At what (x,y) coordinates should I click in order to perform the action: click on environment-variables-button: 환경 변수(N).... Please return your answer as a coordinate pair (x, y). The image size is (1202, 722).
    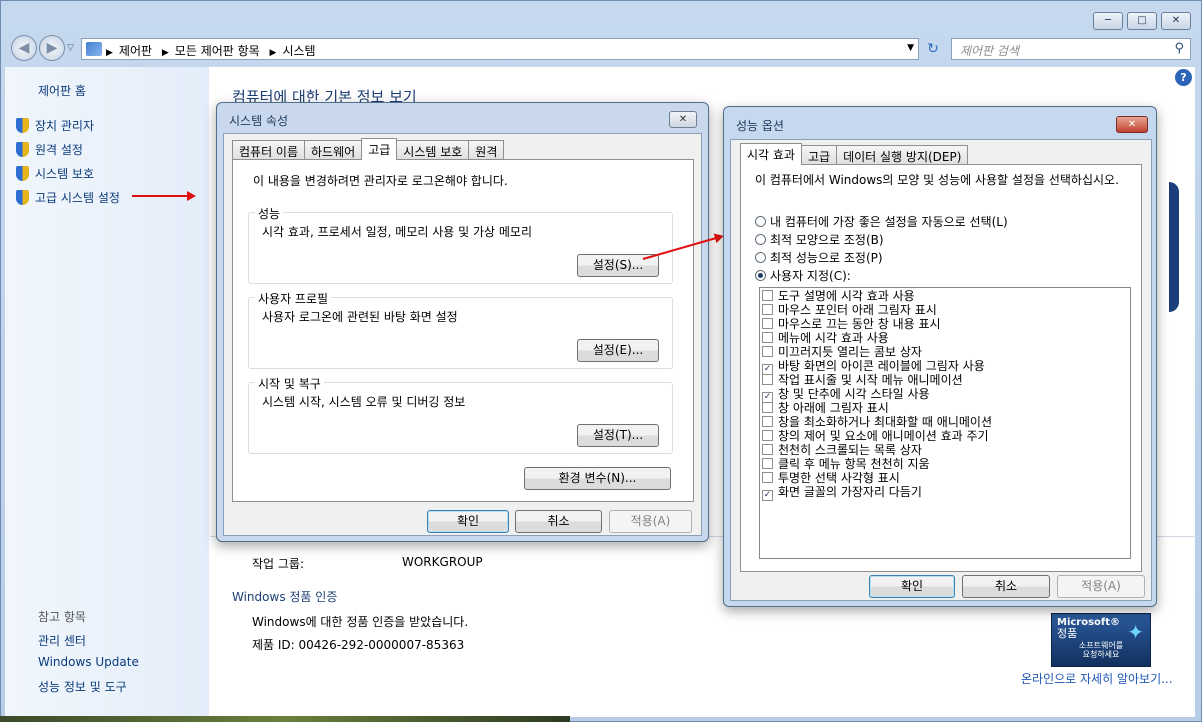
    Looking at the image, I should click on (597, 478).